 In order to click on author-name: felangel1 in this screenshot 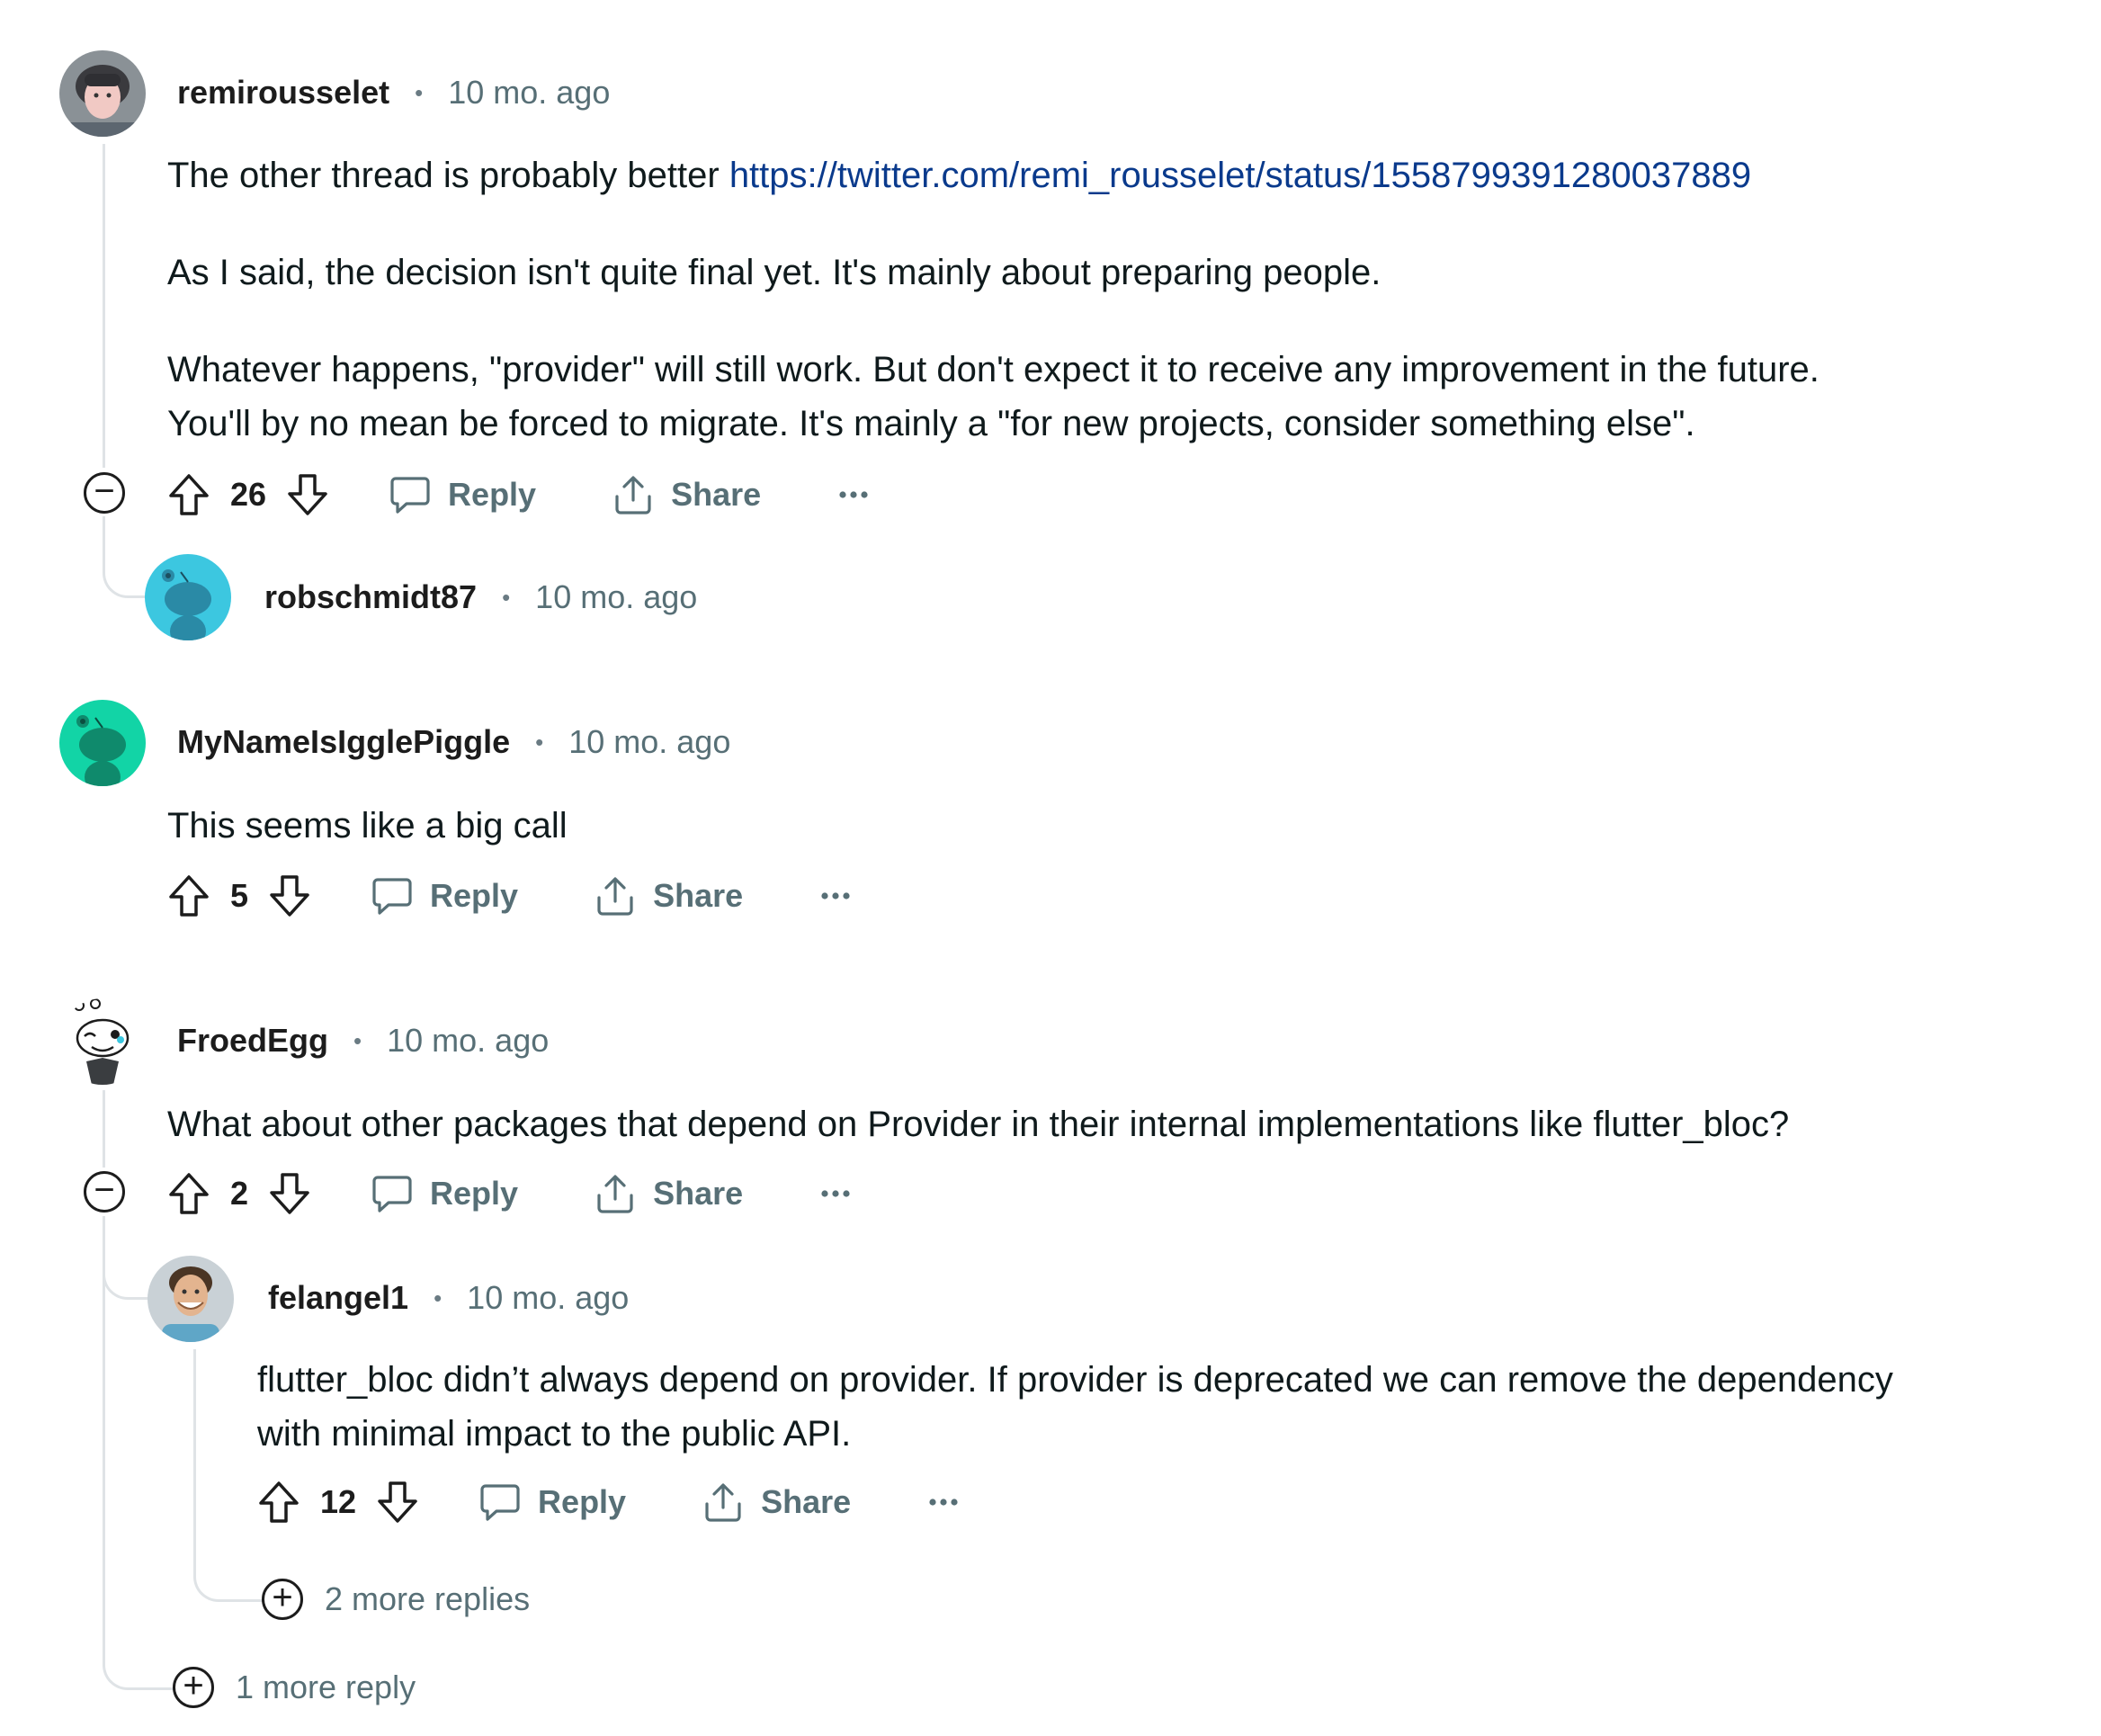, I will do `click(338, 1298)`.